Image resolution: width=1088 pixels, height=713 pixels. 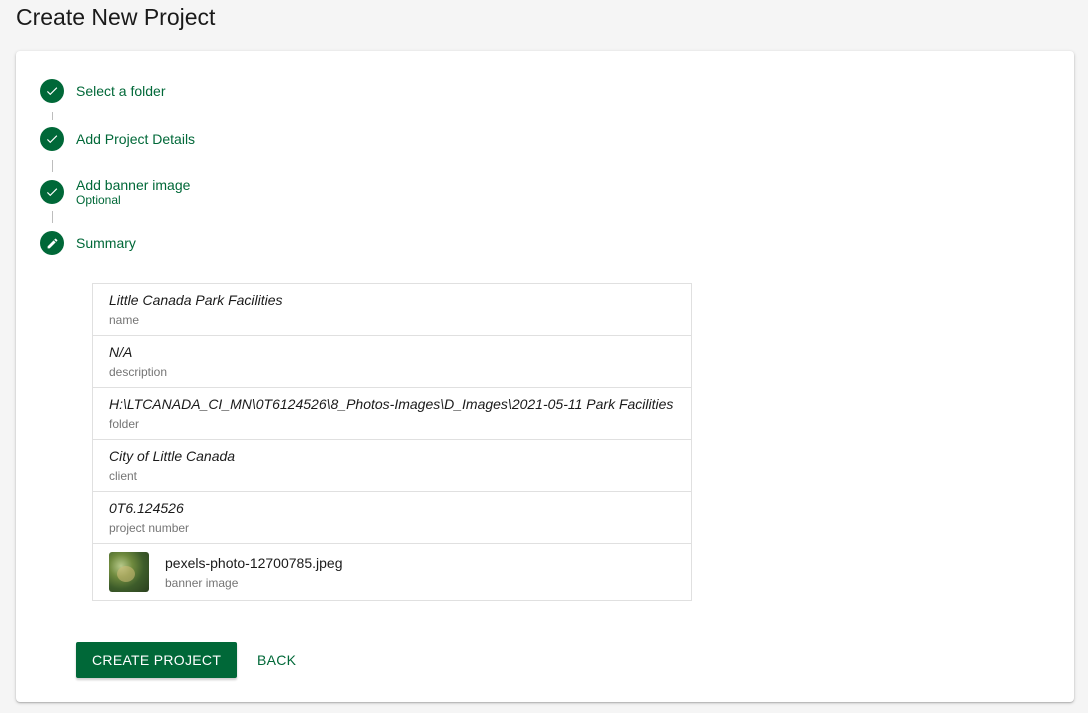 I want to click on step-optional-label: Optional, so click(x=98, y=200).